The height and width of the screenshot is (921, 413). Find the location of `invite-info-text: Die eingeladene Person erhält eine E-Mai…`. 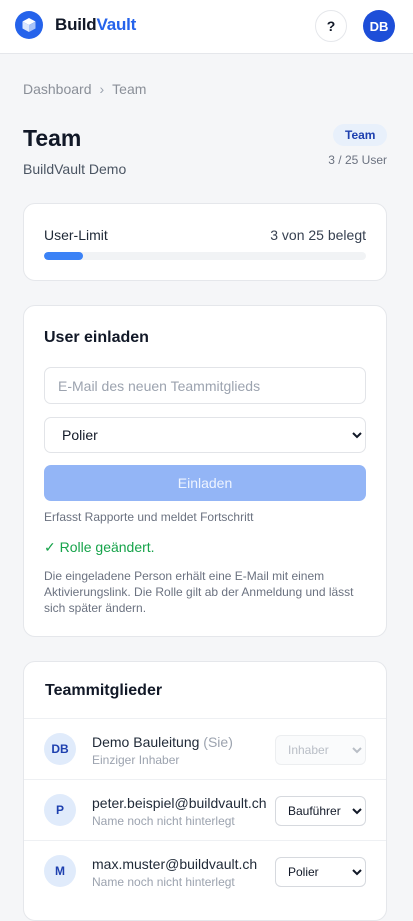

invite-info-text: Die eingeladene Person erhält eine E-Mai… is located at coordinates (199, 592).